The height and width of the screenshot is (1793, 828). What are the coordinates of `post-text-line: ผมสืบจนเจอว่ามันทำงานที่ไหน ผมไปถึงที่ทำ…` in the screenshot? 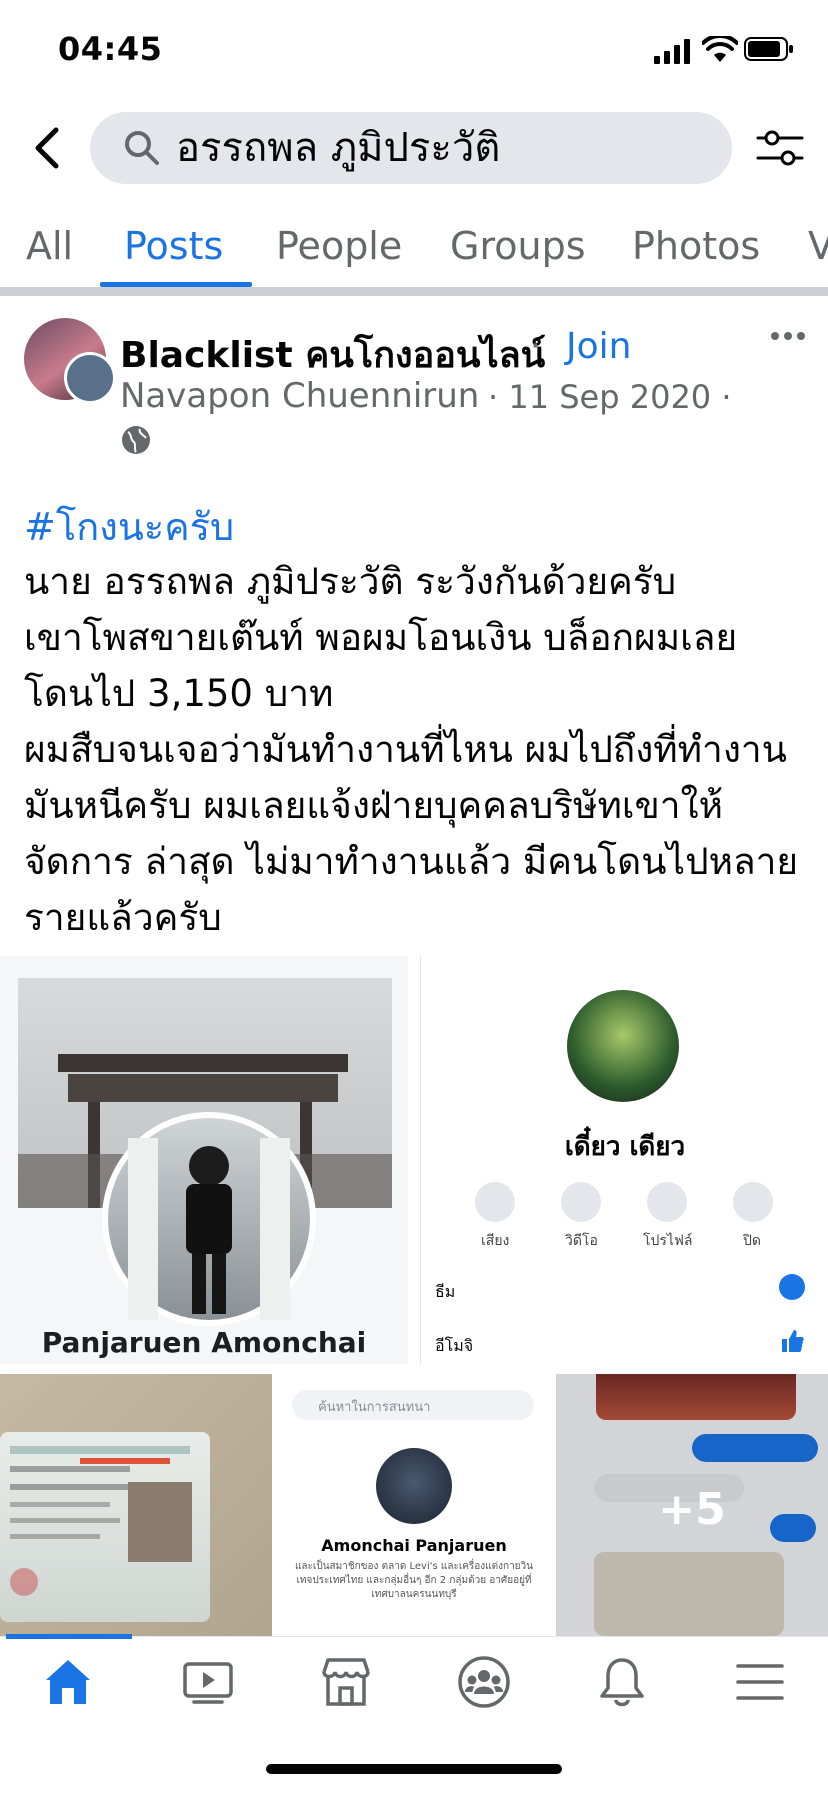 It's located at (405, 749).